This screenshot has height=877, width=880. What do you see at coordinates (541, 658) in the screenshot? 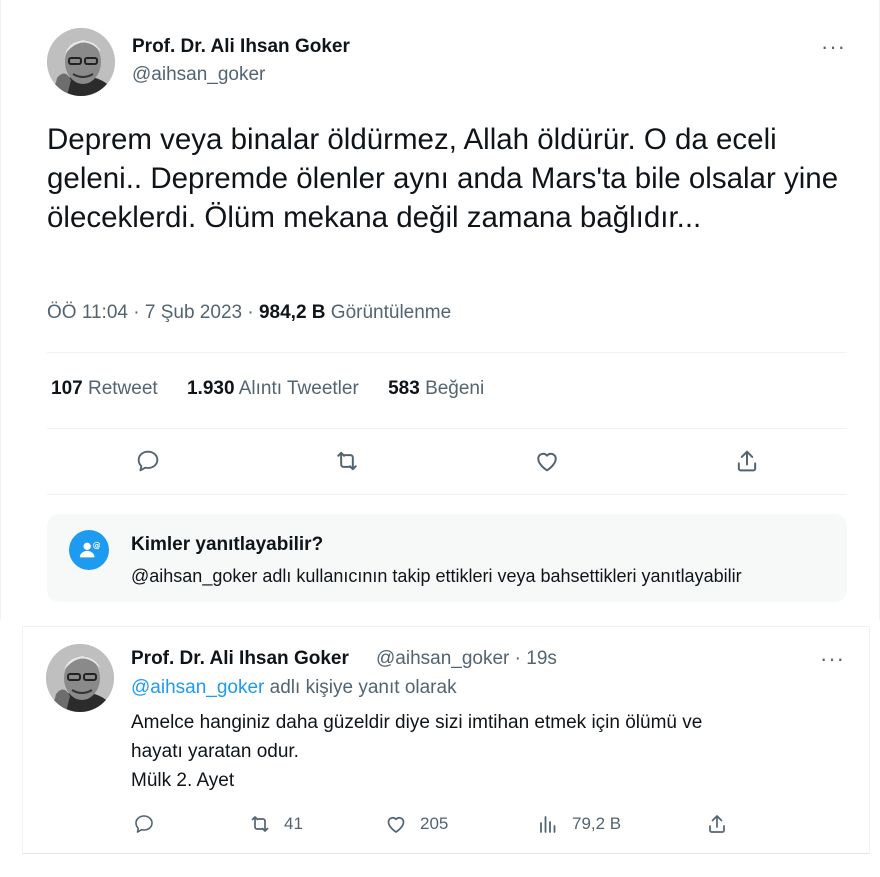
I see `reply-time: 19s` at bounding box center [541, 658].